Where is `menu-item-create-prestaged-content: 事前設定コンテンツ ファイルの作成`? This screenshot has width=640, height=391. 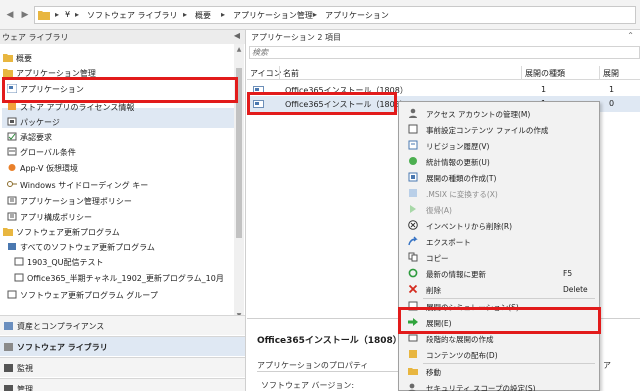 menu-item-create-prestaged-content: 事前設定コンテンツ ファイルの作成 is located at coordinates (499, 129).